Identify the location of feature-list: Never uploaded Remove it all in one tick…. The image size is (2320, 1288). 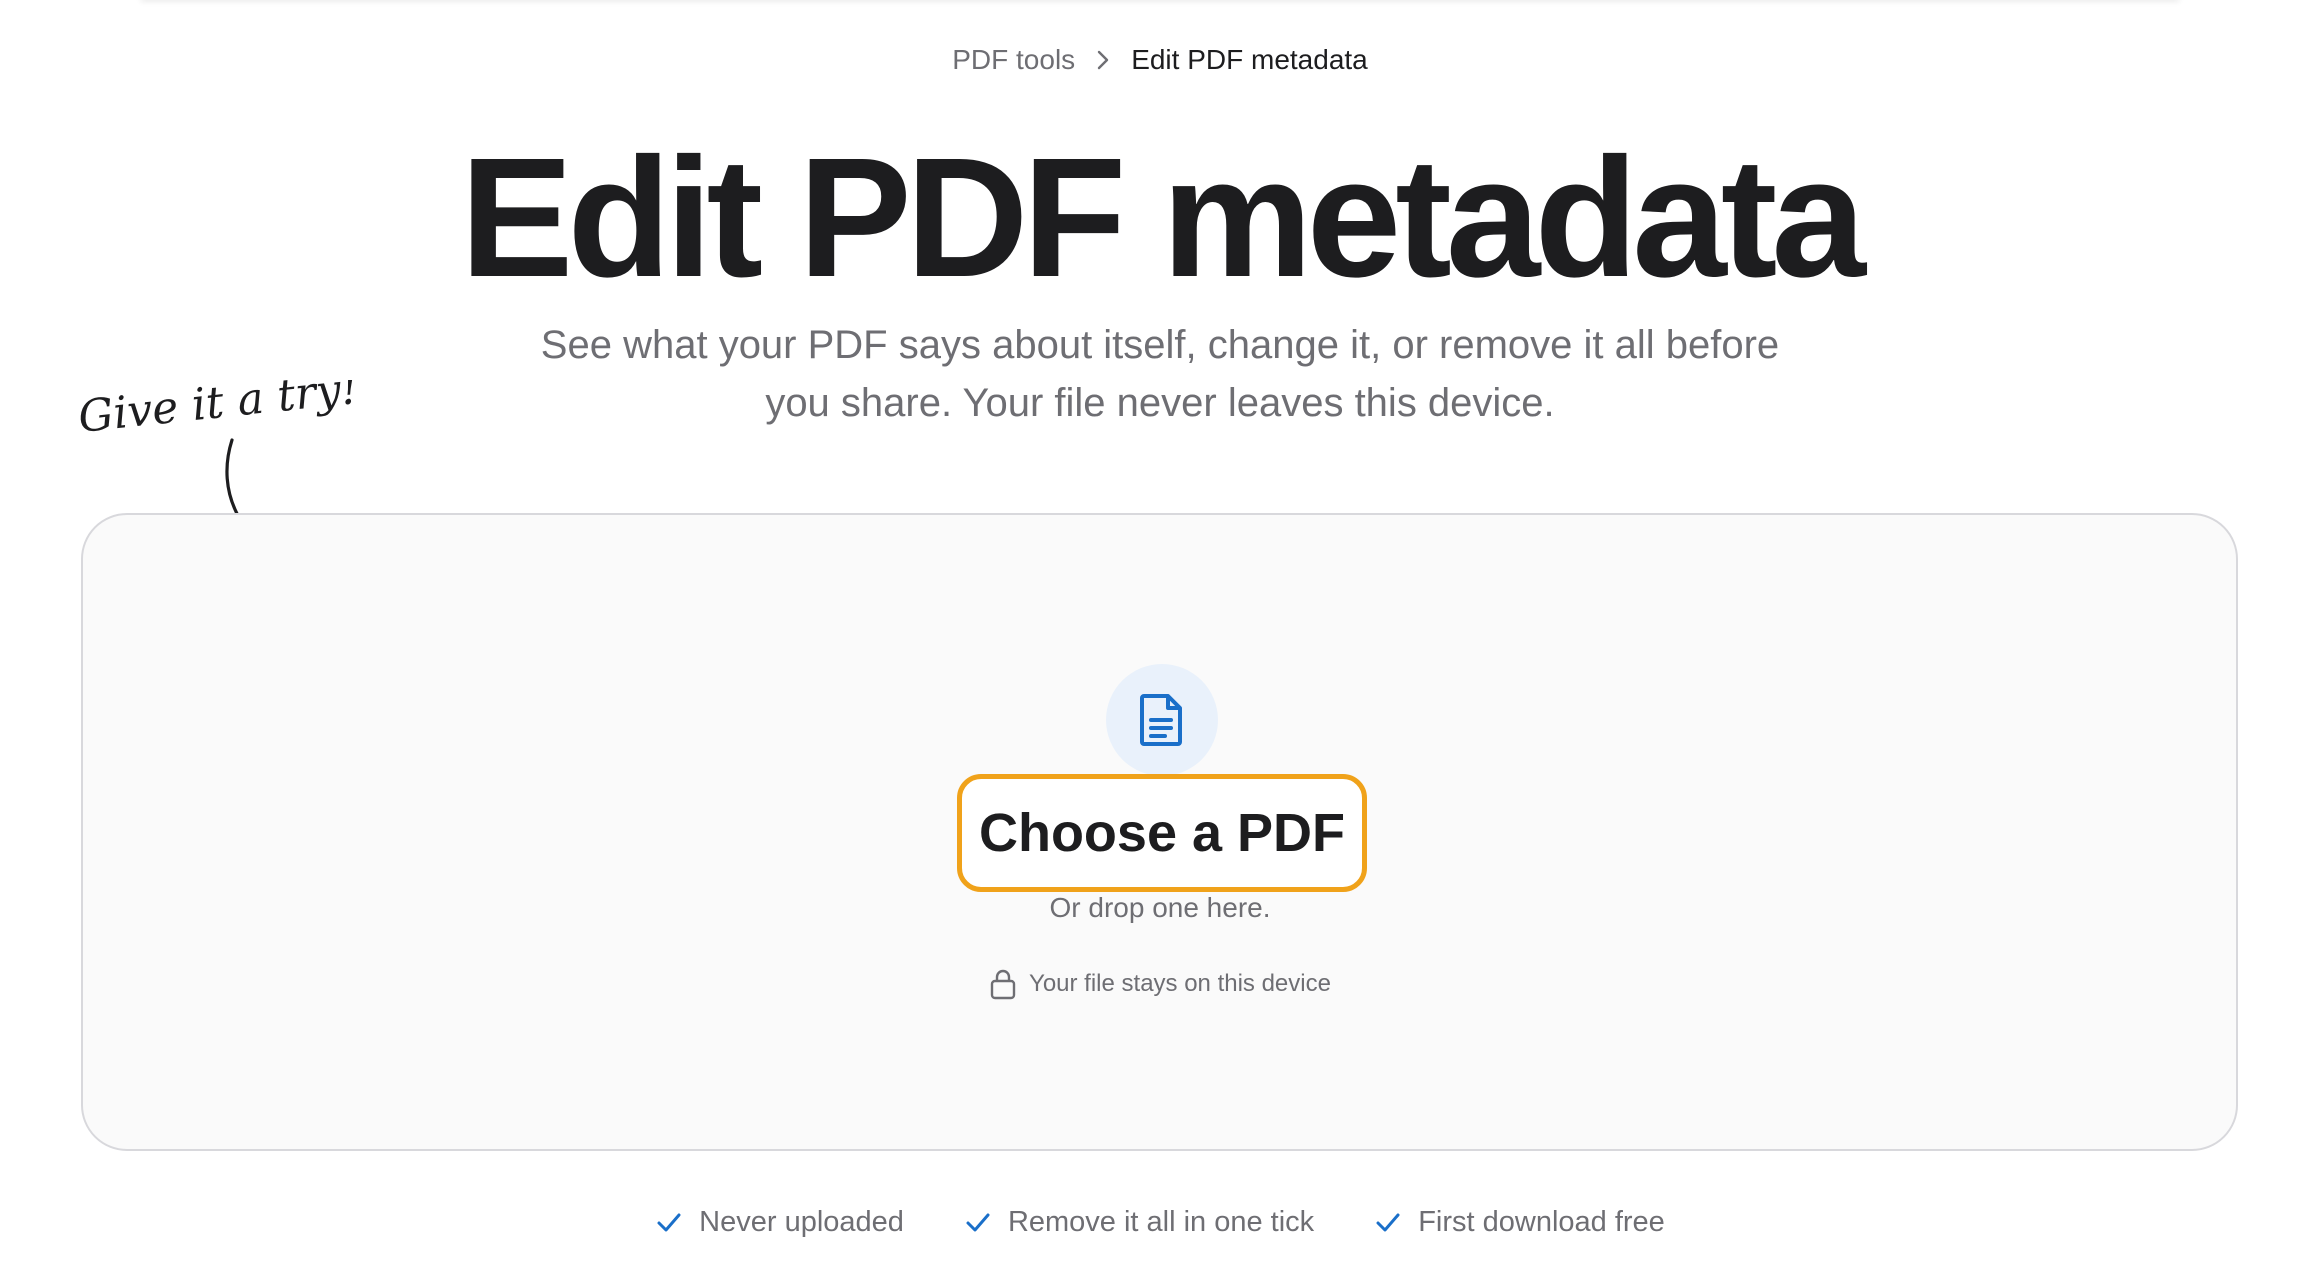
(1160, 1222).